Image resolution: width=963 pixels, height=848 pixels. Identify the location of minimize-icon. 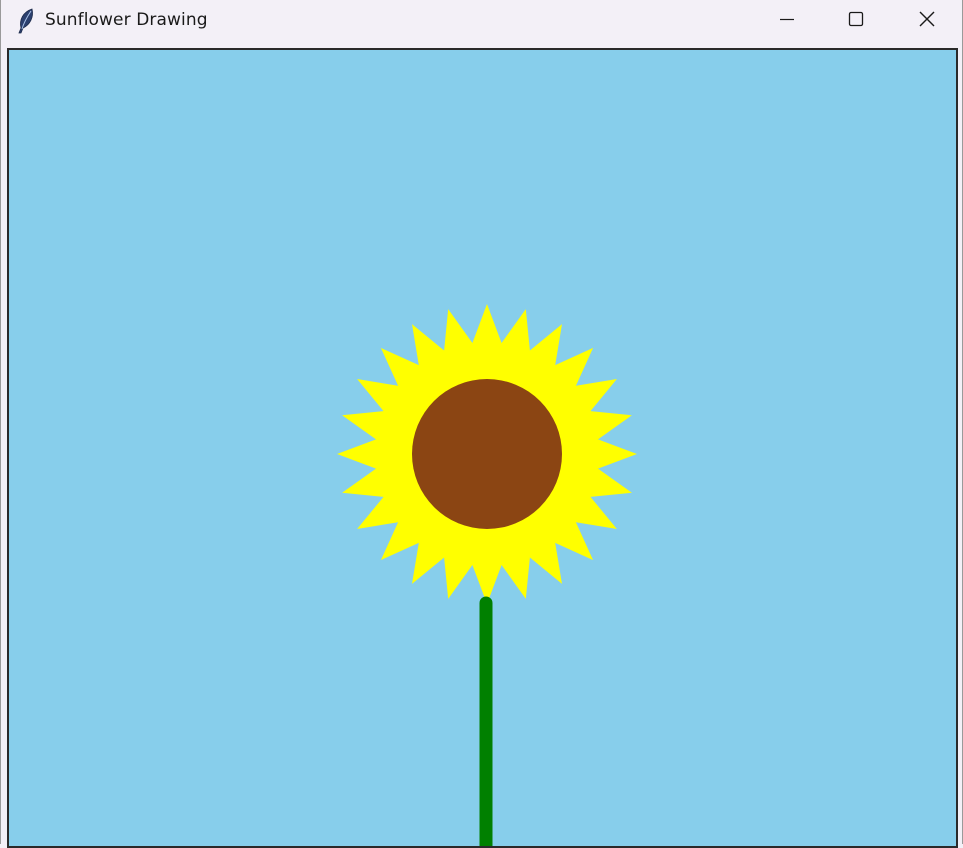
(787, 21).